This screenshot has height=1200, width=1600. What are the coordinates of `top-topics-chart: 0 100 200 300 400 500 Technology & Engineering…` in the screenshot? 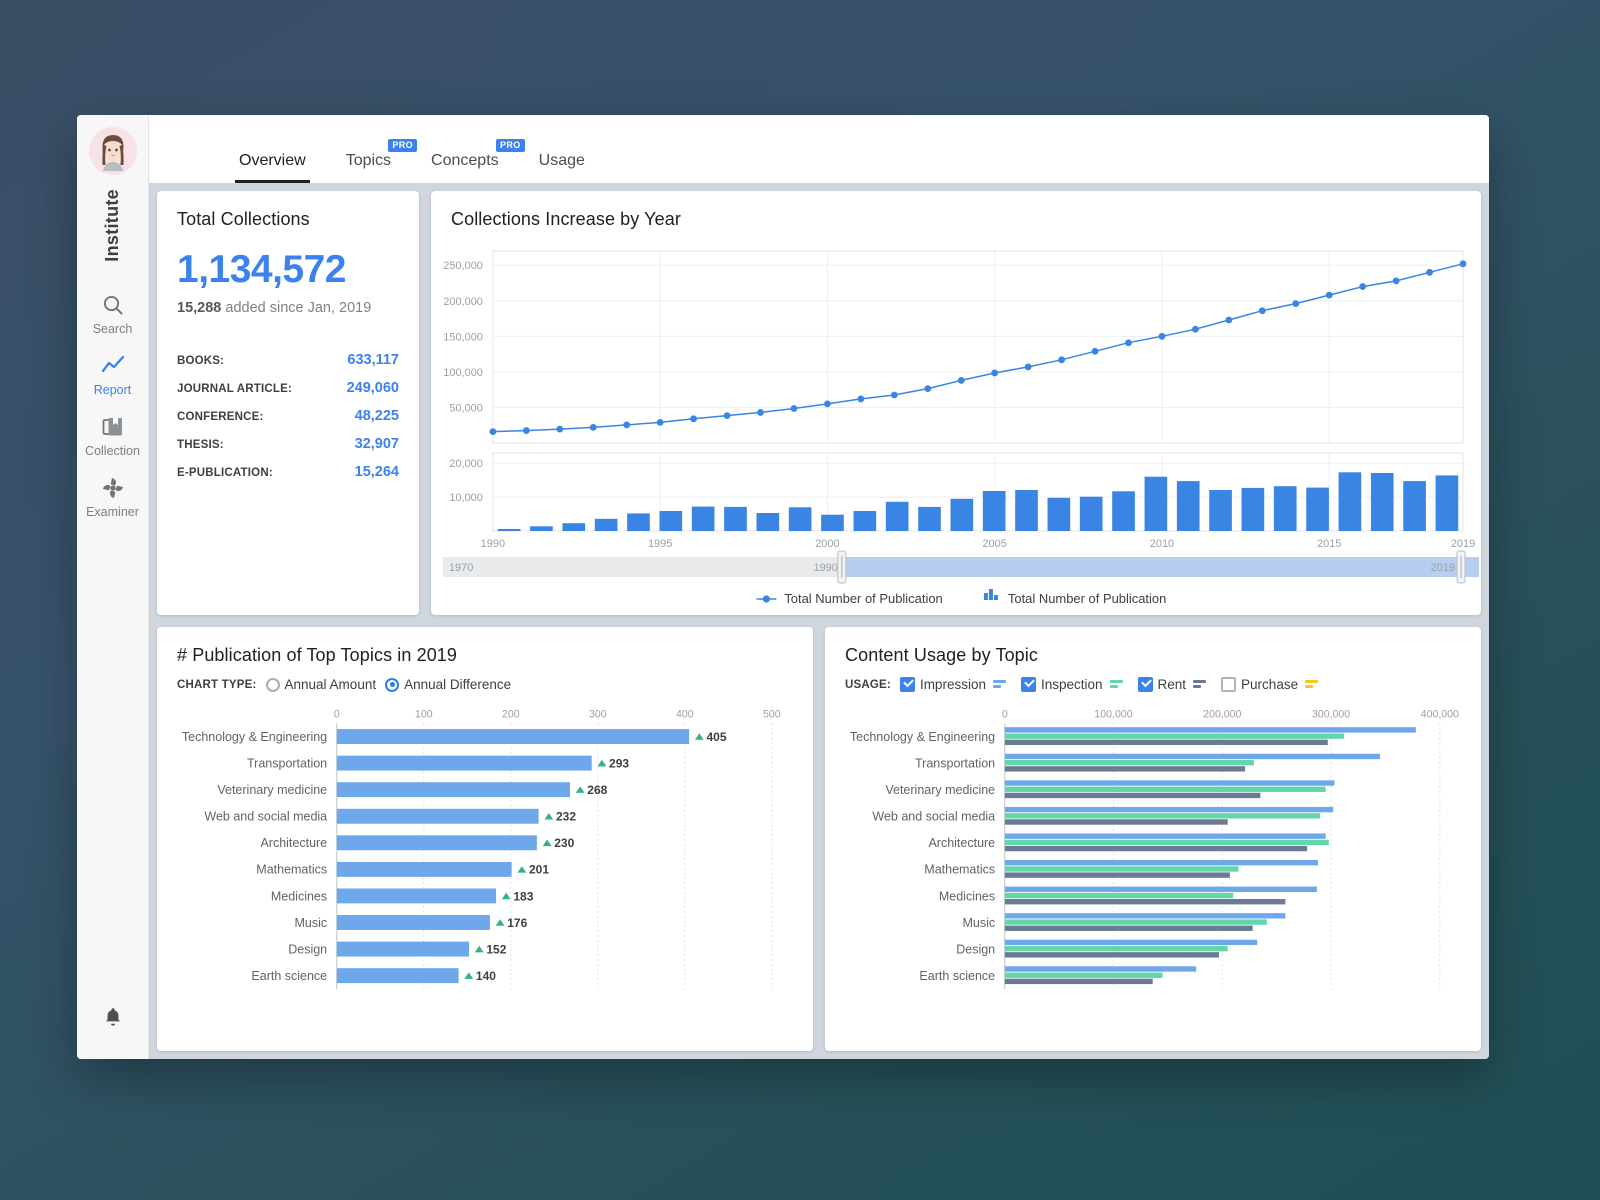 It's located at (485, 858).